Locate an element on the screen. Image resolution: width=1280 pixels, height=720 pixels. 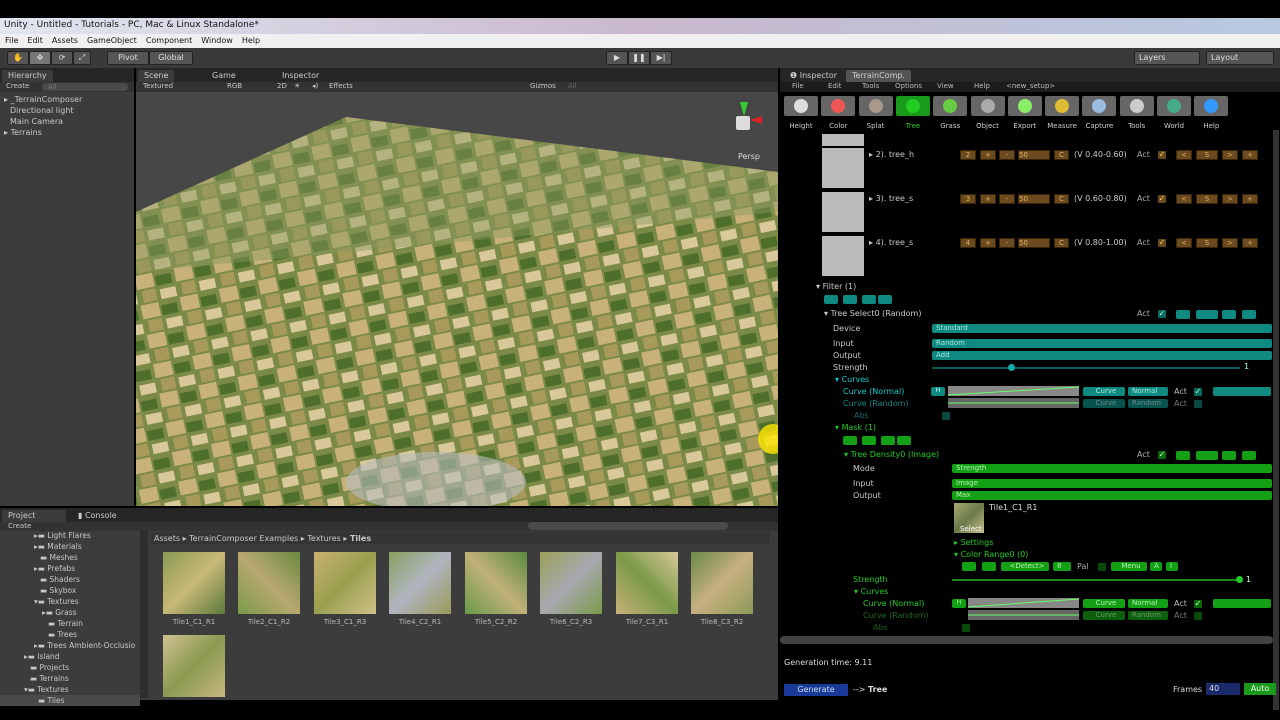
menu-assets: Assets is located at coordinates (65, 41).